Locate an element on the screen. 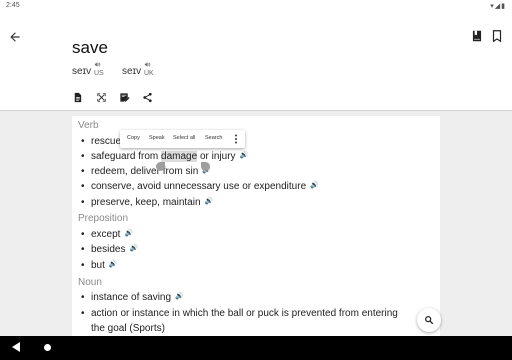 The width and height of the screenshot is (512, 360). pronunciation-region: US is located at coordinates (99, 73).